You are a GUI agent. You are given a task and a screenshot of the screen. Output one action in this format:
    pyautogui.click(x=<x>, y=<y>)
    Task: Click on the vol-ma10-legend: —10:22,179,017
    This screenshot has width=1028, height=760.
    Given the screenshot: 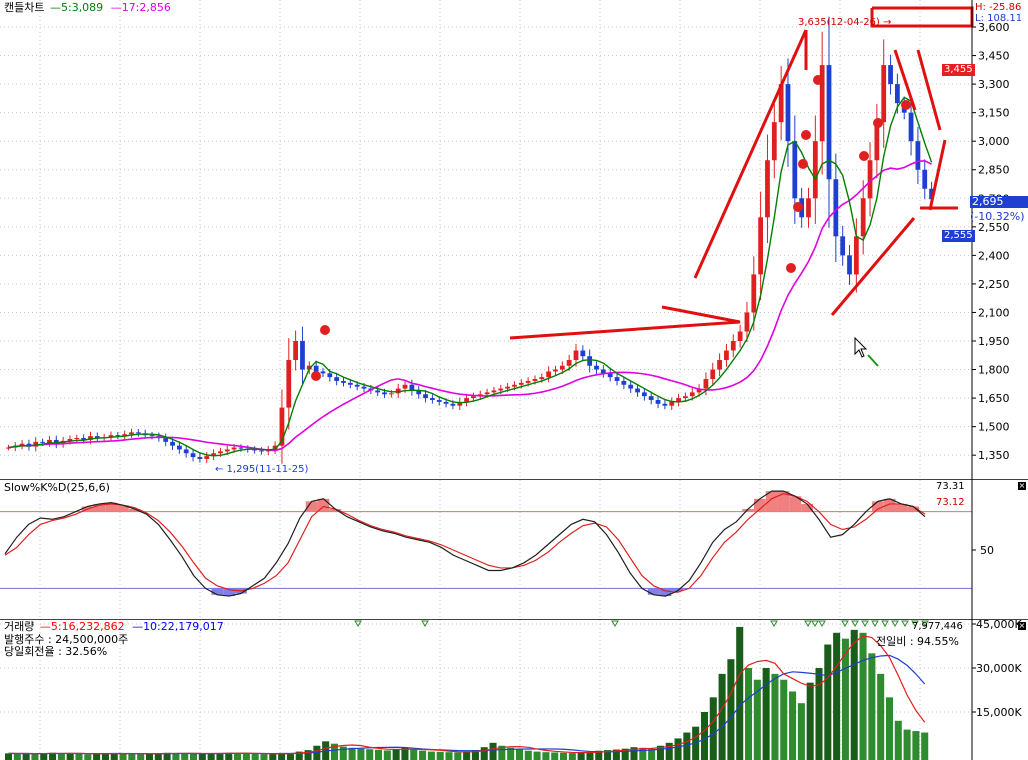 What is the action you would take?
    pyautogui.click(x=178, y=626)
    